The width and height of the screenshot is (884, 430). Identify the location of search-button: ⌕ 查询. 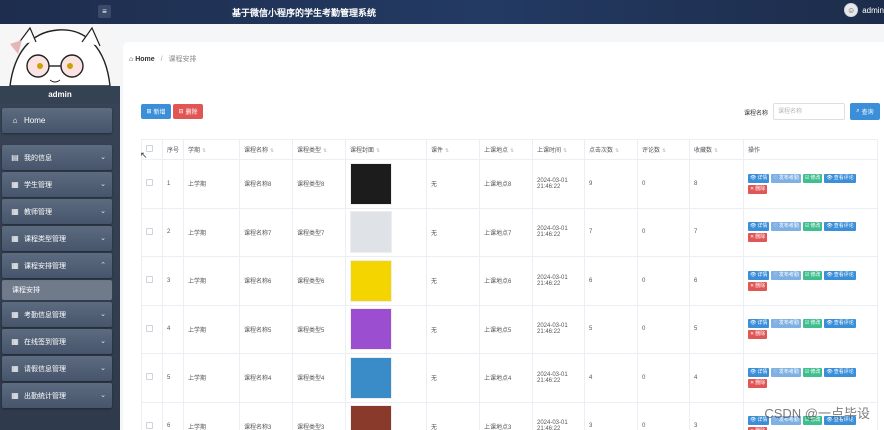
(865, 111).